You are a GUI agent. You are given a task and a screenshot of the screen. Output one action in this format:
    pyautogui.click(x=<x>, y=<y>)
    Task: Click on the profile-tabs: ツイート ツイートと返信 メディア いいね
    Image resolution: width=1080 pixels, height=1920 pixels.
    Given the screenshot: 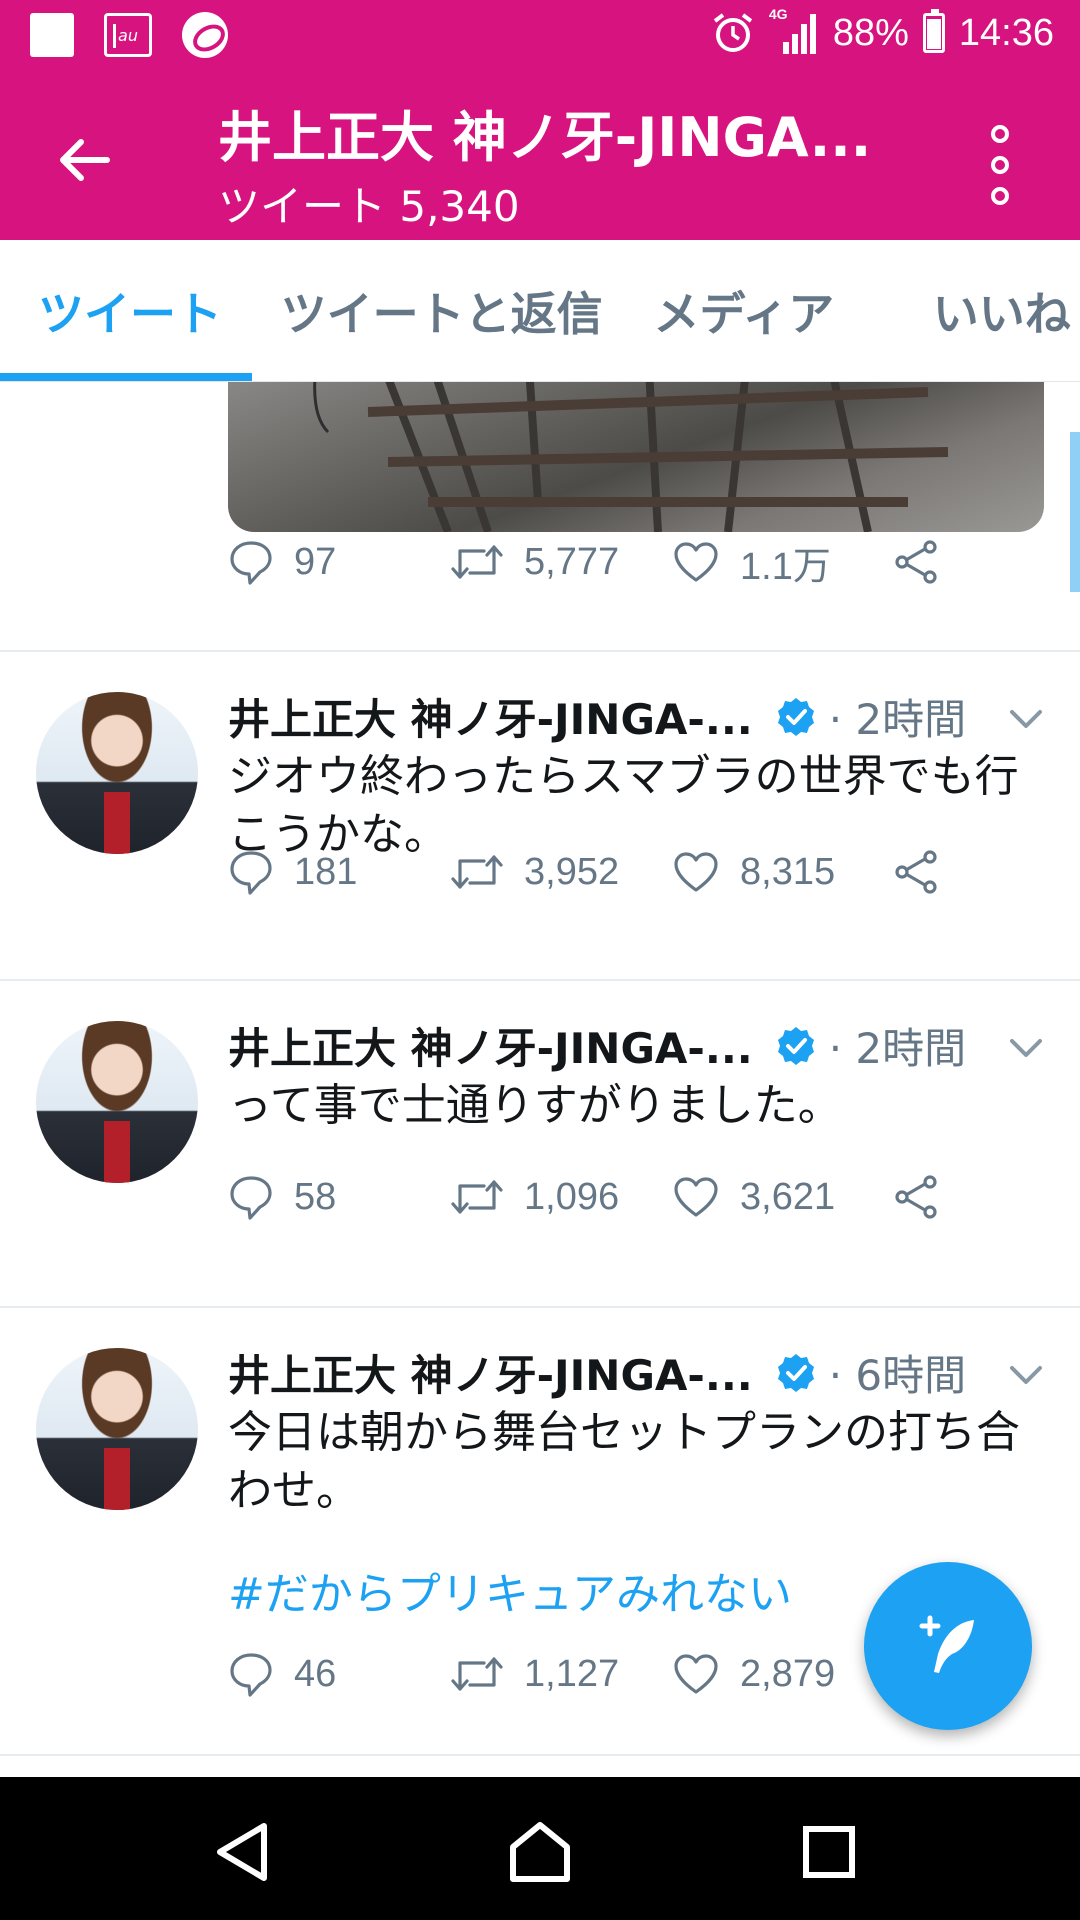 What is the action you would take?
    pyautogui.click(x=540, y=311)
    